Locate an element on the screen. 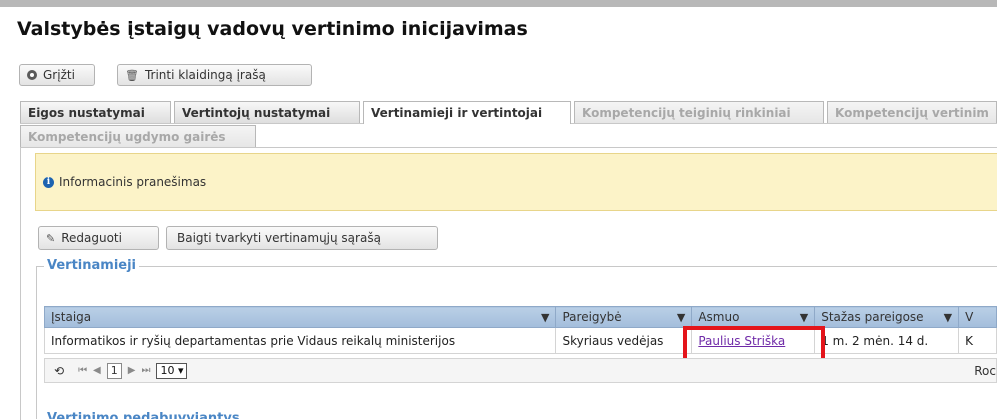 Image resolution: width=997 pixels, height=420 pixels. finish-list-button: Baigti tvarkyti vertinamųjų sąrašą is located at coordinates (302, 238).